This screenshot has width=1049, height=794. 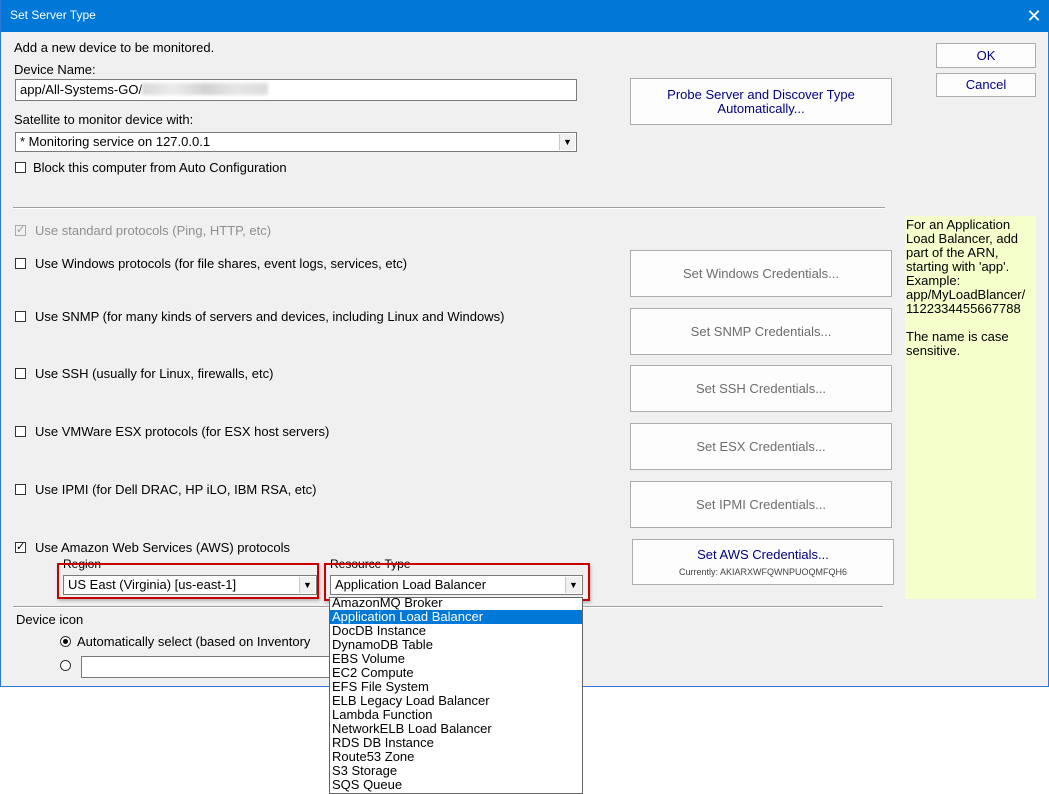 What do you see at coordinates (456, 617) in the screenshot?
I see `dropdown-option-selected: Application Load Balancer` at bounding box center [456, 617].